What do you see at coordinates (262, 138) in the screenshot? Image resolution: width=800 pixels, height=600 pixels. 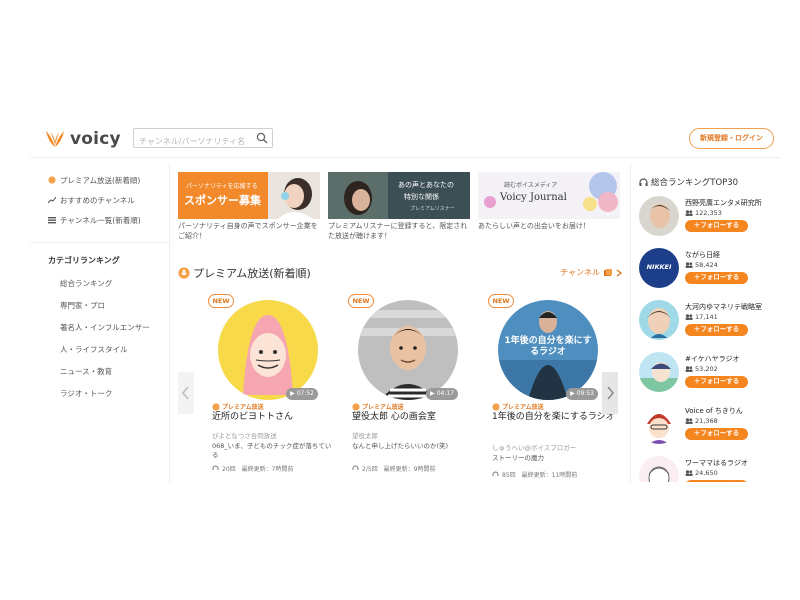 I see `search-icon` at bounding box center [262, 138].